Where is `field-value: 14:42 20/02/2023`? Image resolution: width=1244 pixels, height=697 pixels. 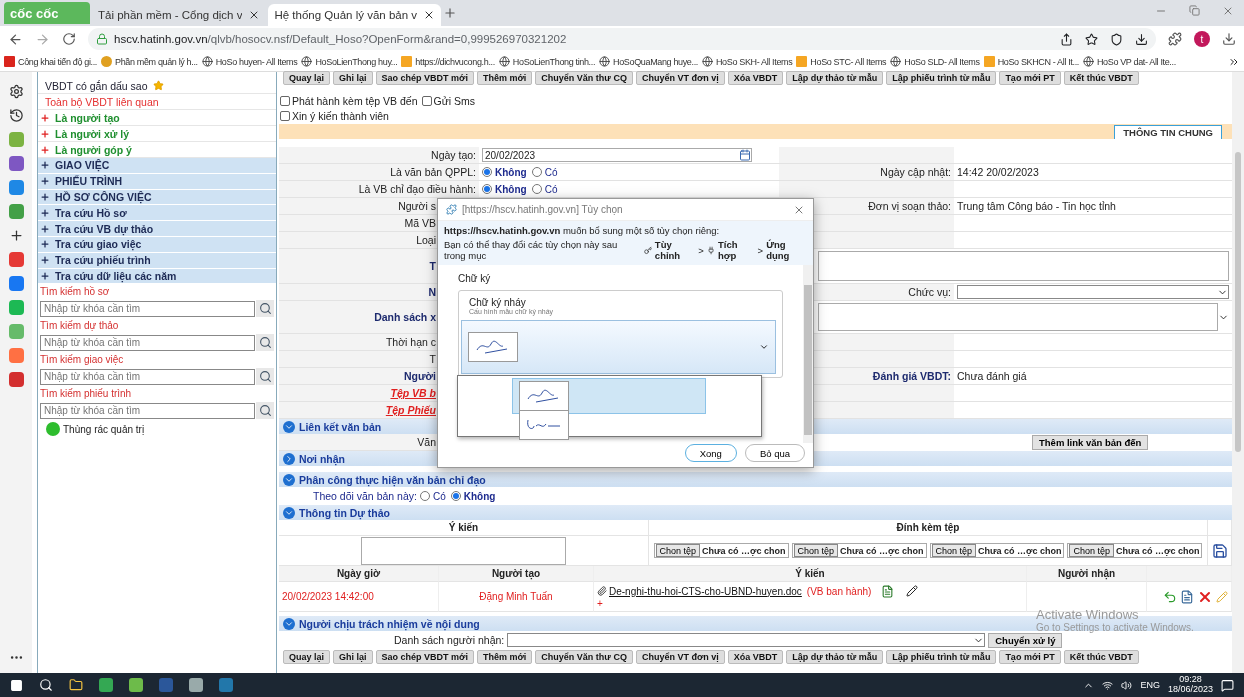 field-value: 14:42 20/02/2023 is located at coordinates (998, 172).